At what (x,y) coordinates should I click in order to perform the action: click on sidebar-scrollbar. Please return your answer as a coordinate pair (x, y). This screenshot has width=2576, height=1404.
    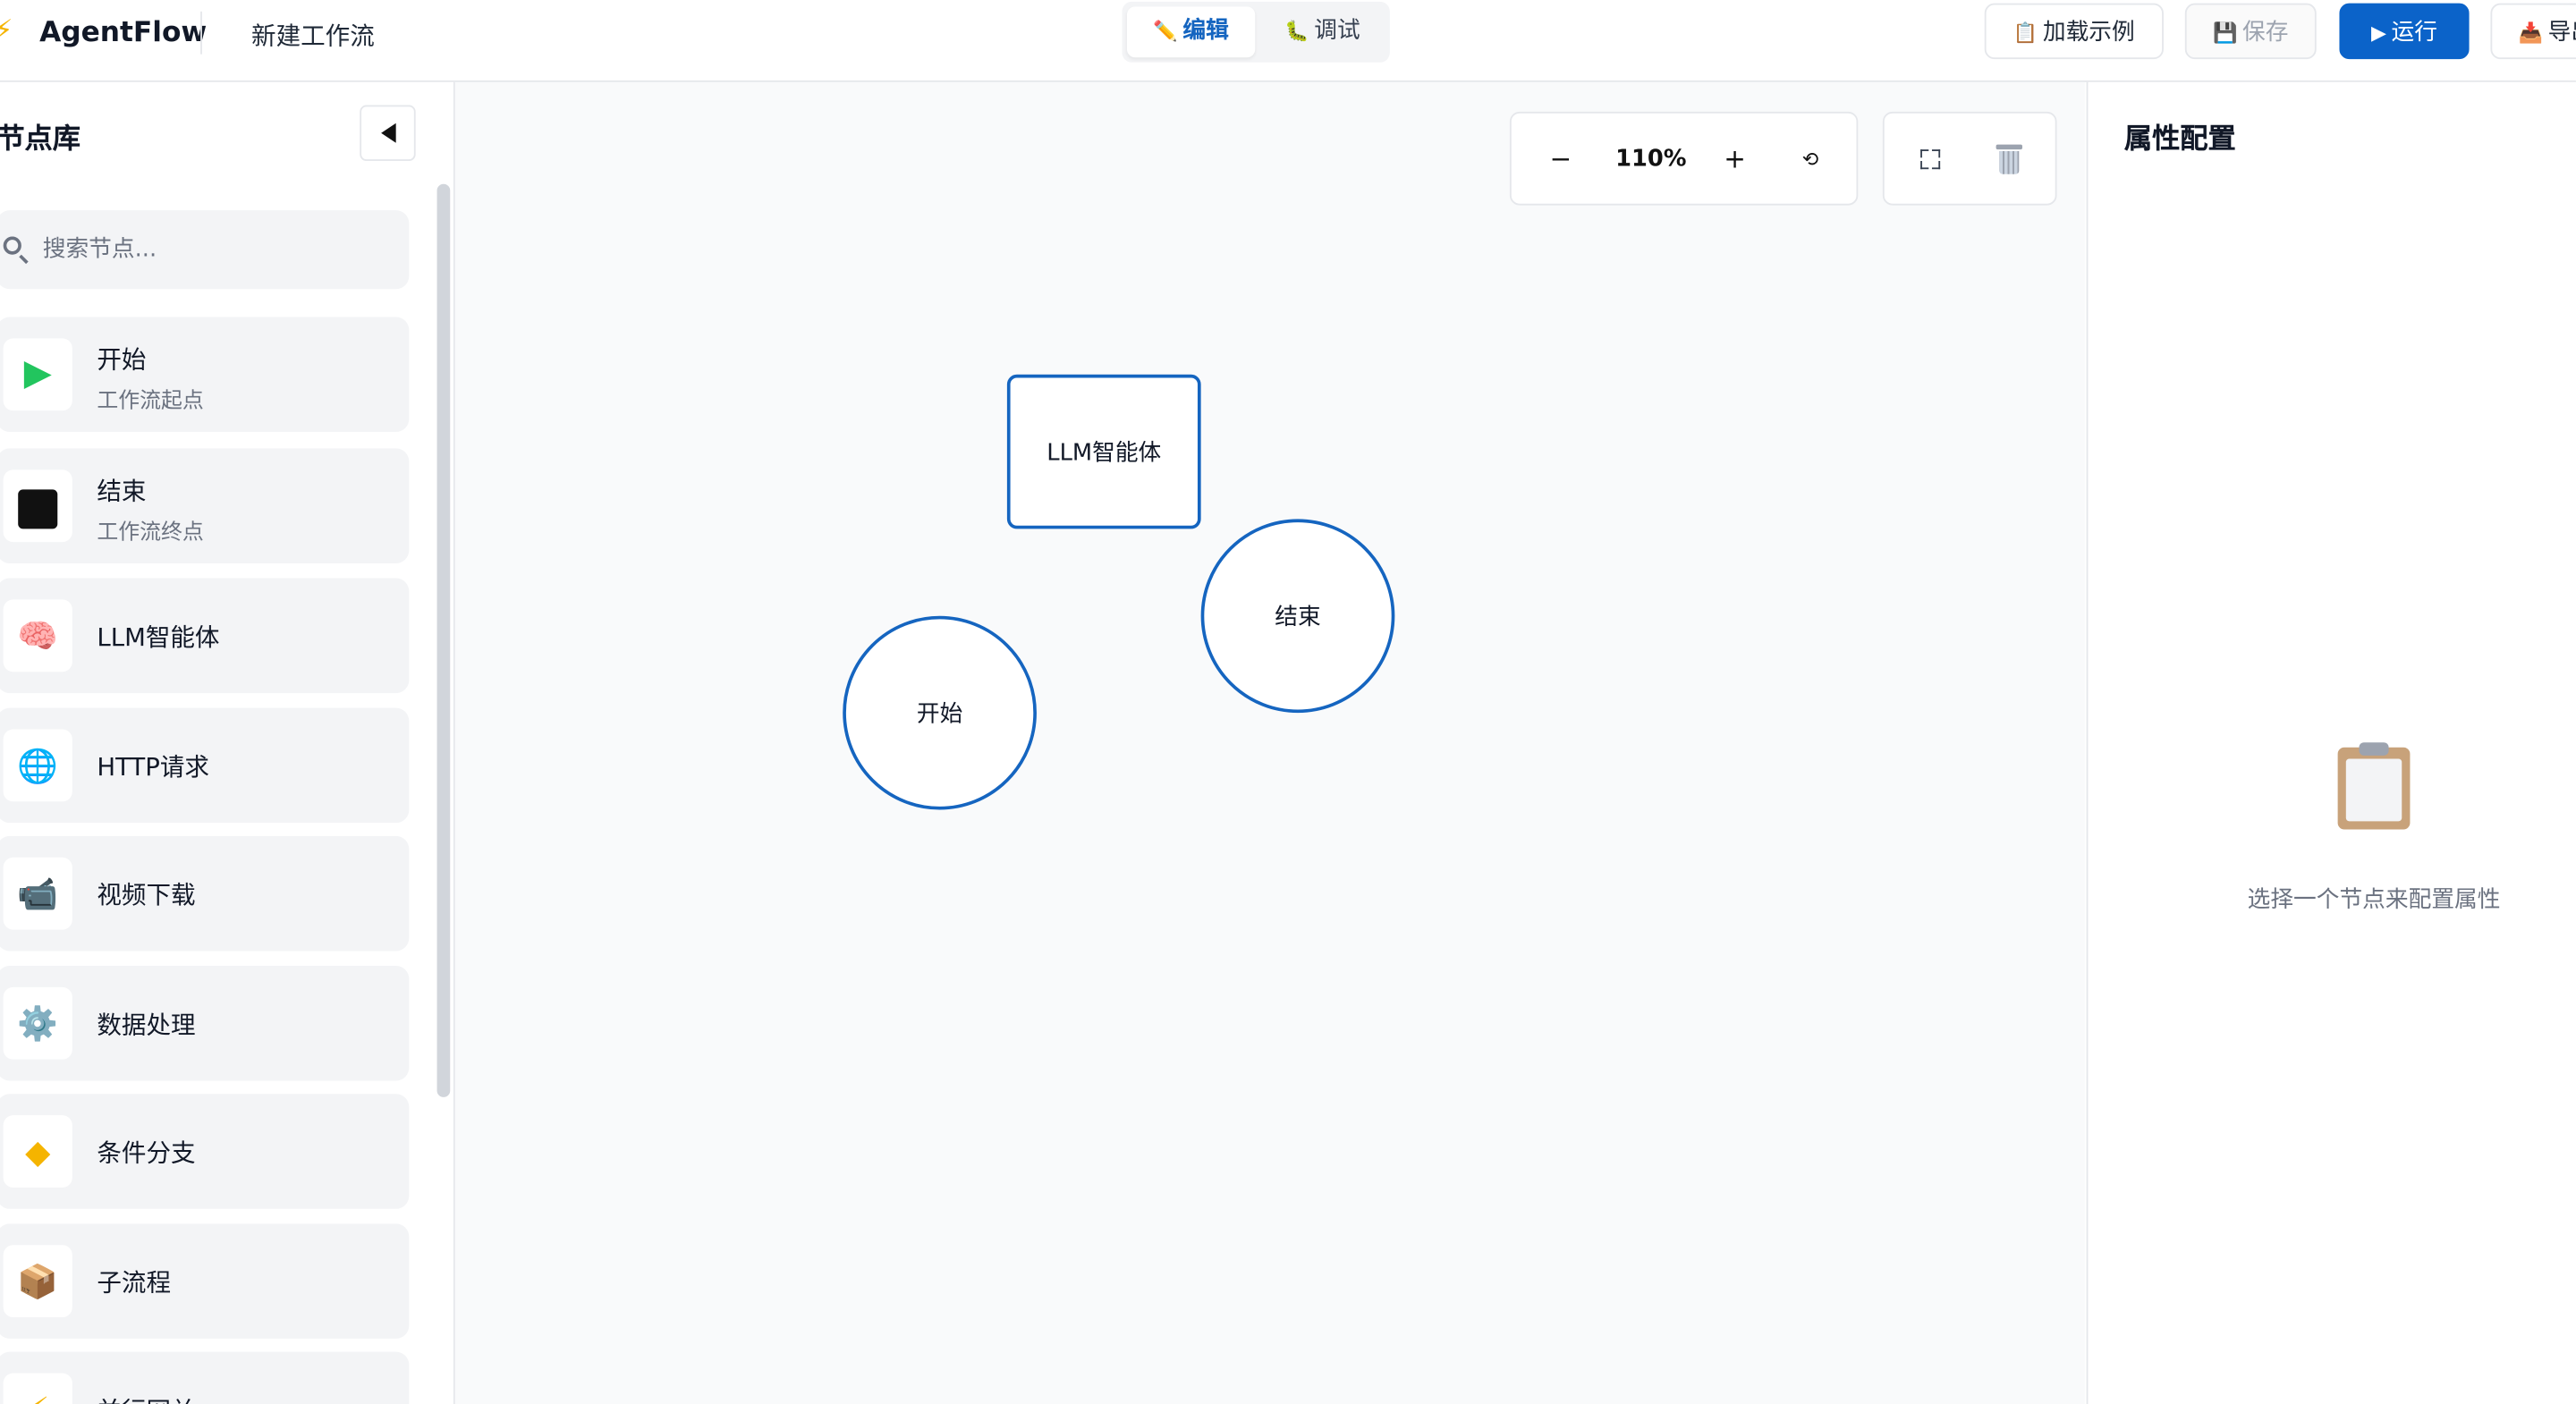
    Looking at the image, I should click on (443, 640).